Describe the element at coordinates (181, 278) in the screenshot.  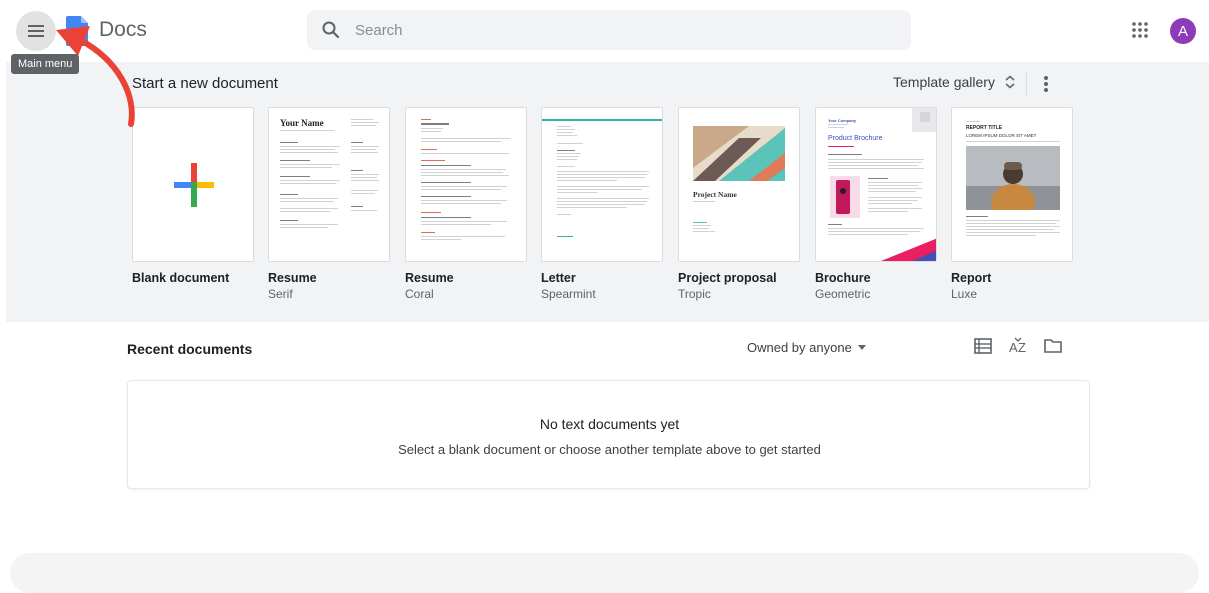
I see `template-name: Blank document` at that location.